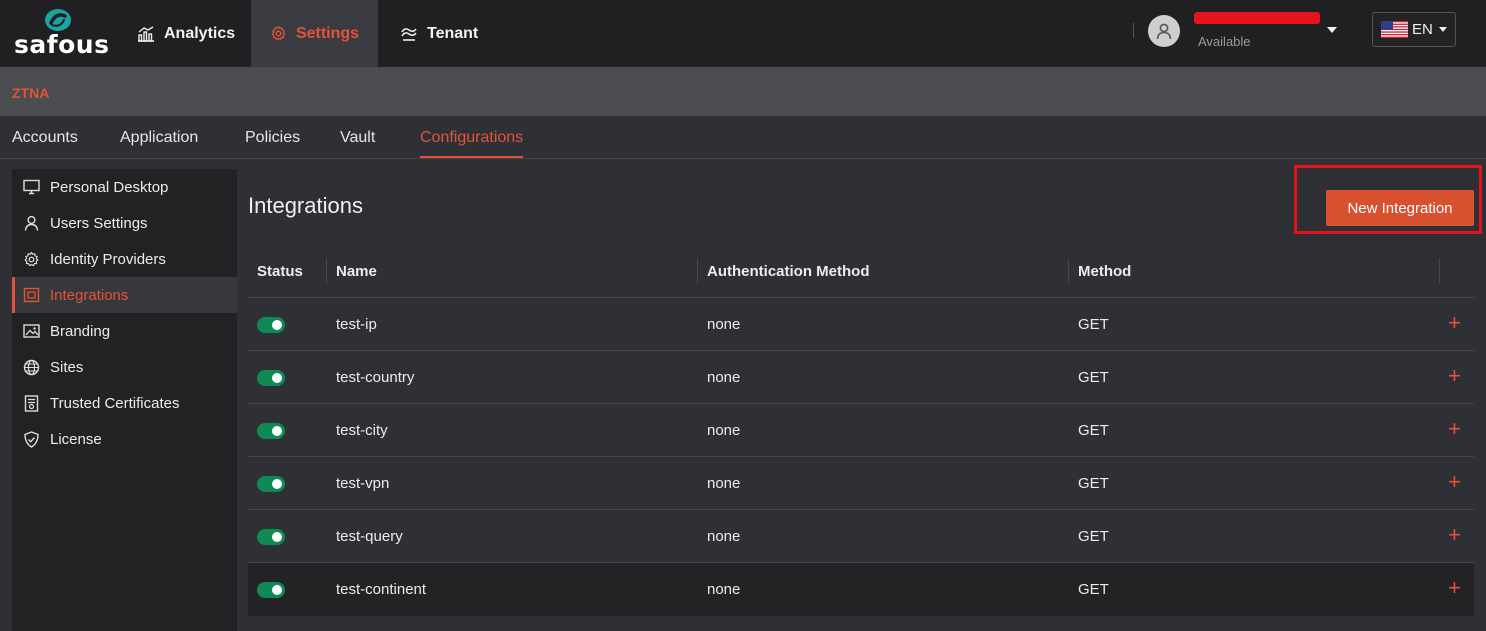 This screenshot has width=1486, height=631. I want to click on sidebar-item-trusted-certificates: Trusted Certificates, so click(124, 403).